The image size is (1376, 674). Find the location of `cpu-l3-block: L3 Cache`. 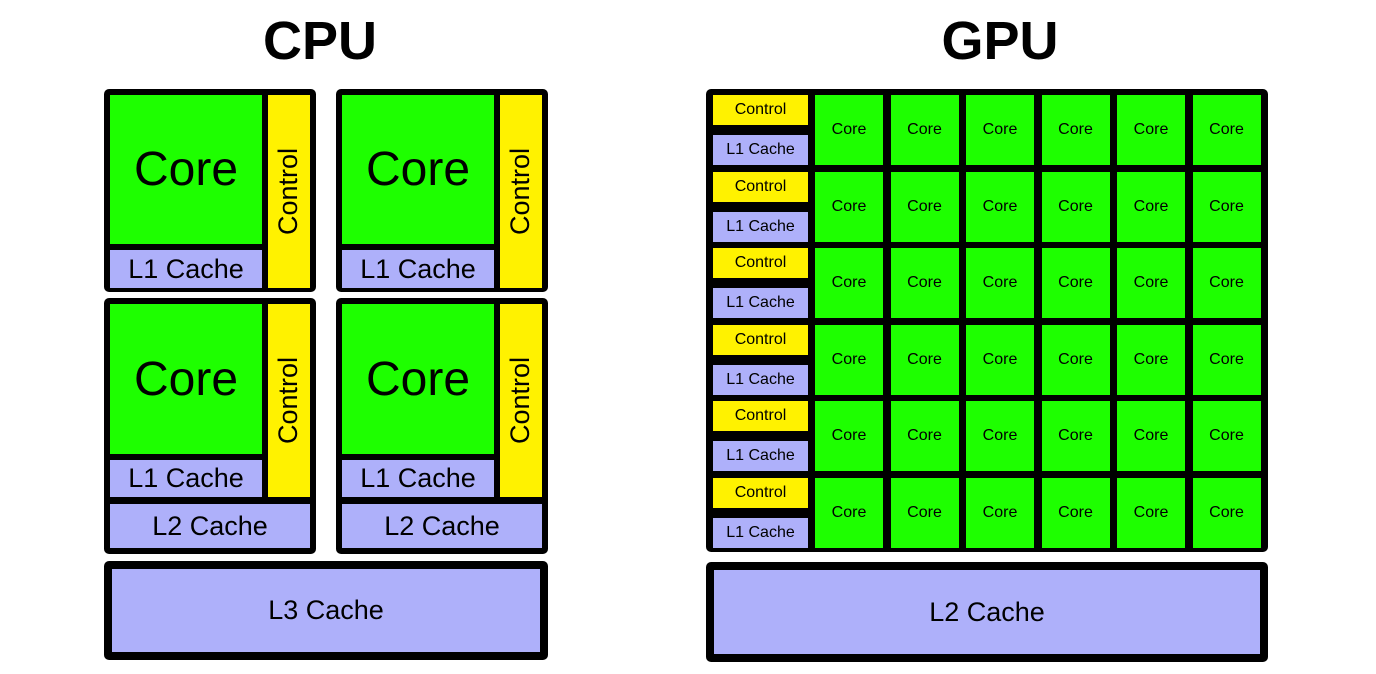

cpu-l3-block: L3 Cache is located at coordinates (326, 610).